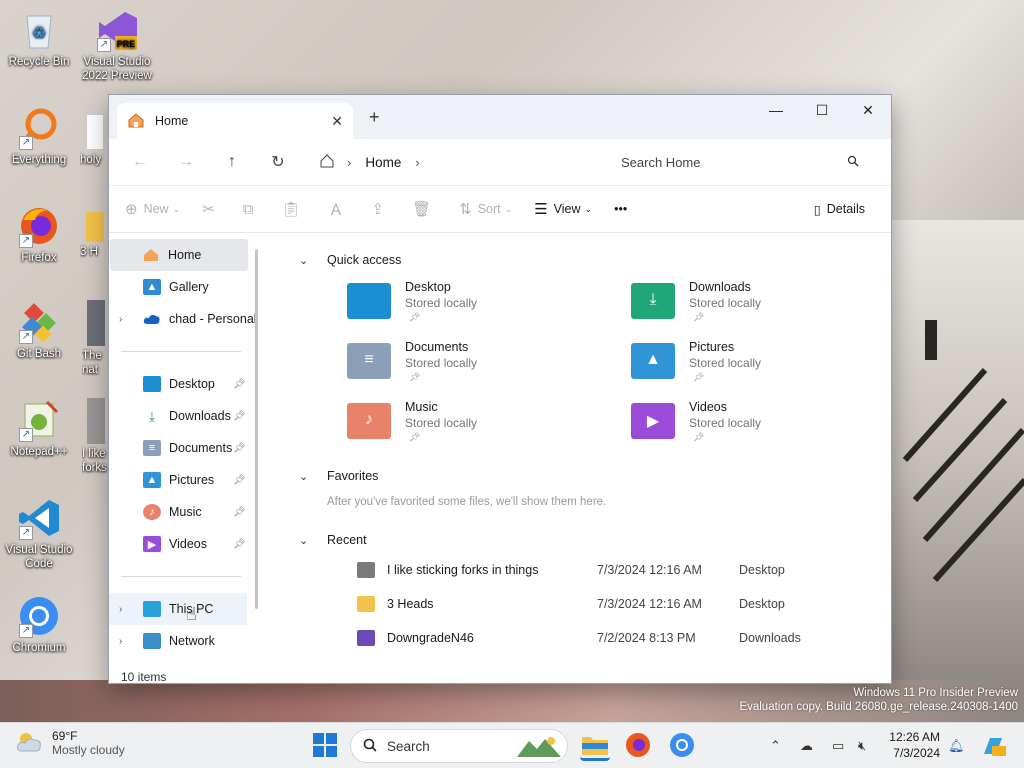  What do you see at coordinates (563, 209) in the screenshot?
I see `view-button: ☰ View ⌄` at bounding box center [563, 209].